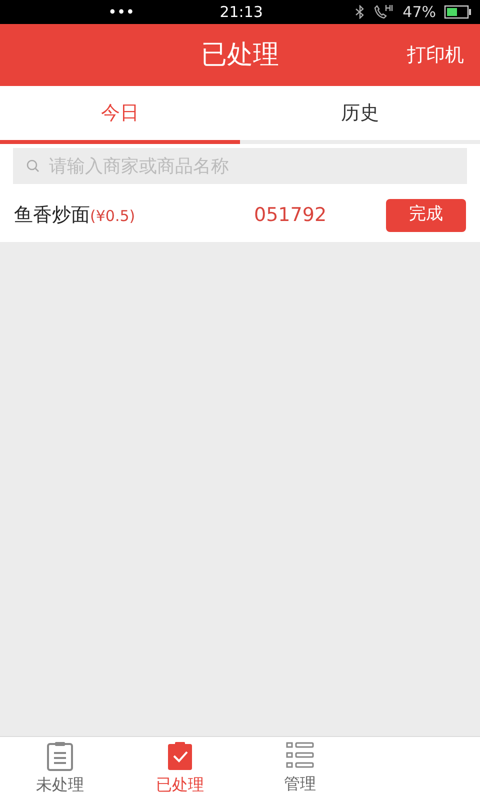 This screenshot has height=800, width=480. I want to click on order-code: 051792, so click(291, 215).